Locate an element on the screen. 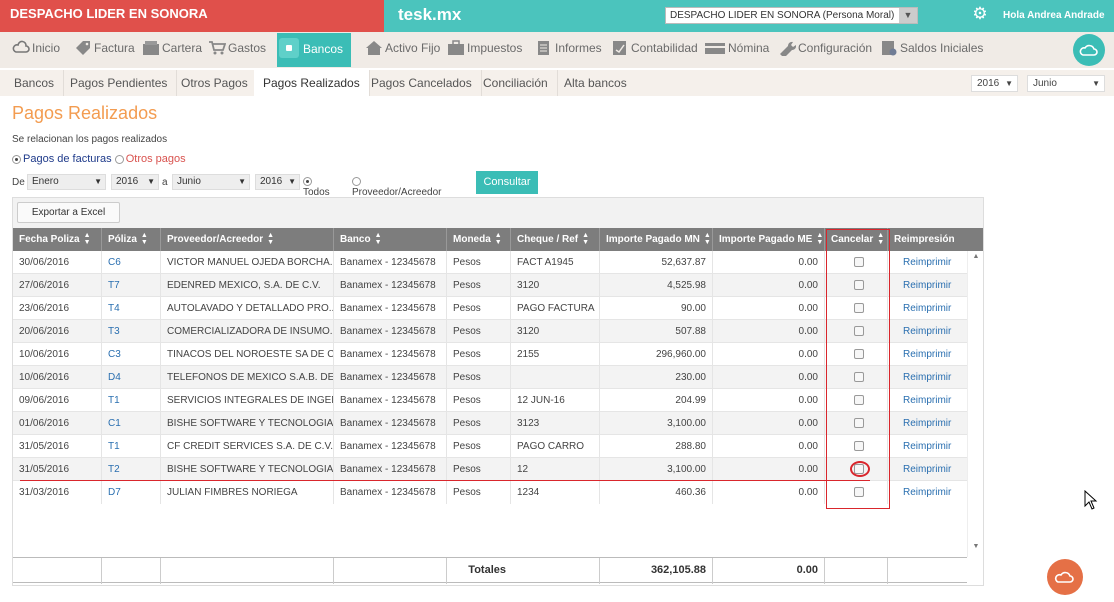 The image size is (1114, 602). nav-item-gastos: Gastos is located at coordinates (237, 50).